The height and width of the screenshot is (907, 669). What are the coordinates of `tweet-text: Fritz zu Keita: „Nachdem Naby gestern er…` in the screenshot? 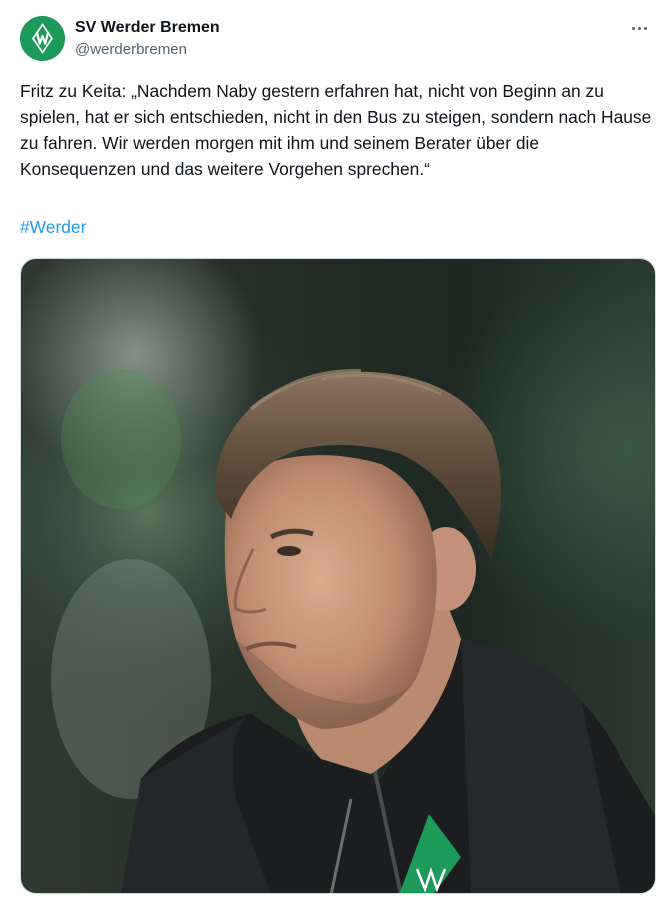 It's located at (338, 130).